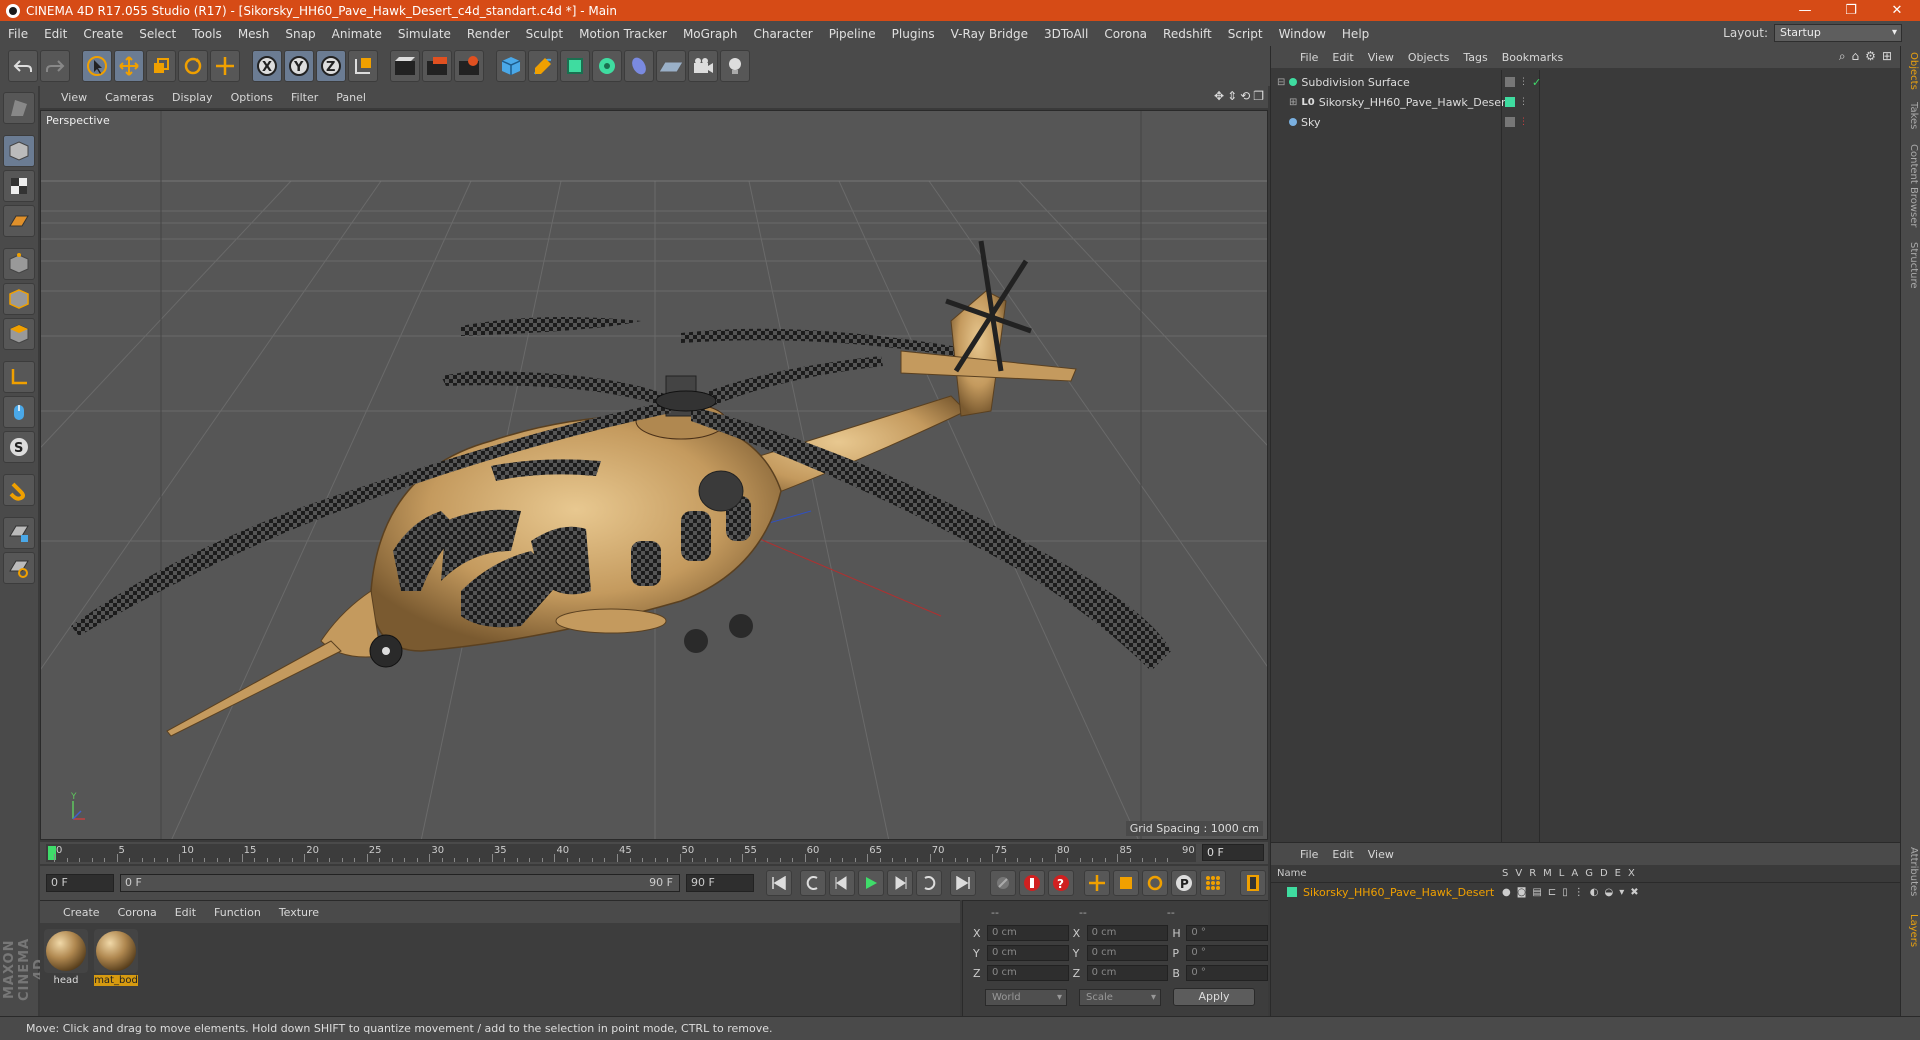 The width and height of the screenshot is (1920, 1040). I want to click on search-icon: ⌕, so click(1842, 56).